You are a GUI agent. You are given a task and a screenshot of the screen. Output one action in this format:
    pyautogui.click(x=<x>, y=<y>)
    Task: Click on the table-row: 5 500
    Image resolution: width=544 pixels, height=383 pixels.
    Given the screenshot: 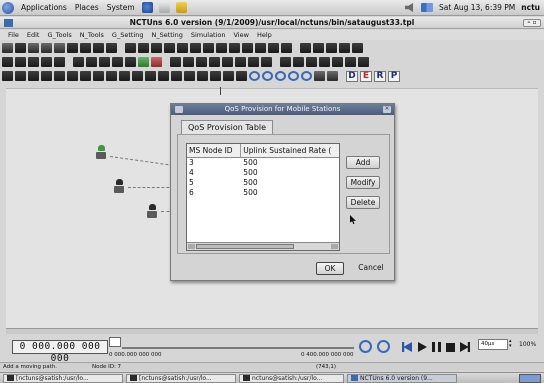 What is the action you would take?
    pyautogui.click(x=263, y=183)
    